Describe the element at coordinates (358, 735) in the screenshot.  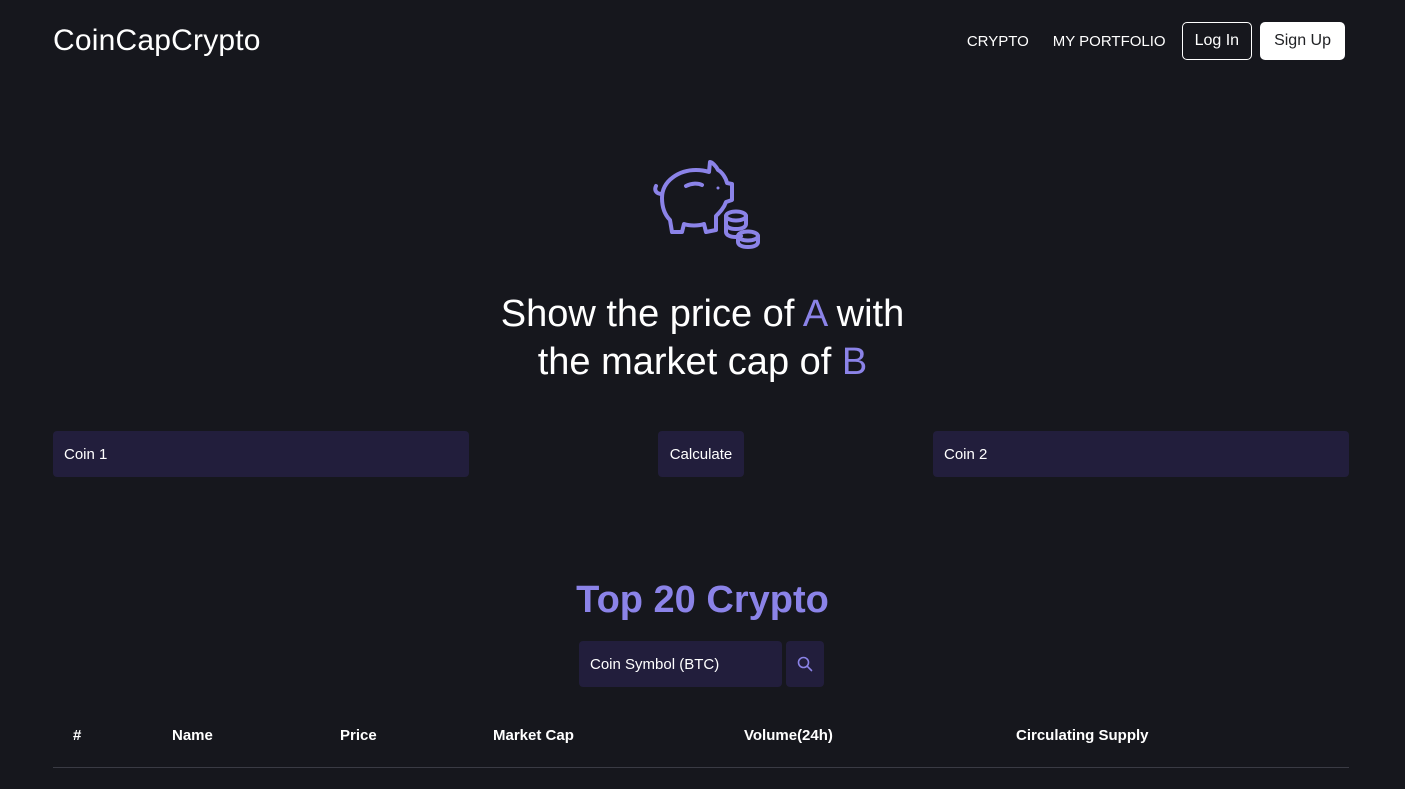
I see `column-header-price: Price` at that location.